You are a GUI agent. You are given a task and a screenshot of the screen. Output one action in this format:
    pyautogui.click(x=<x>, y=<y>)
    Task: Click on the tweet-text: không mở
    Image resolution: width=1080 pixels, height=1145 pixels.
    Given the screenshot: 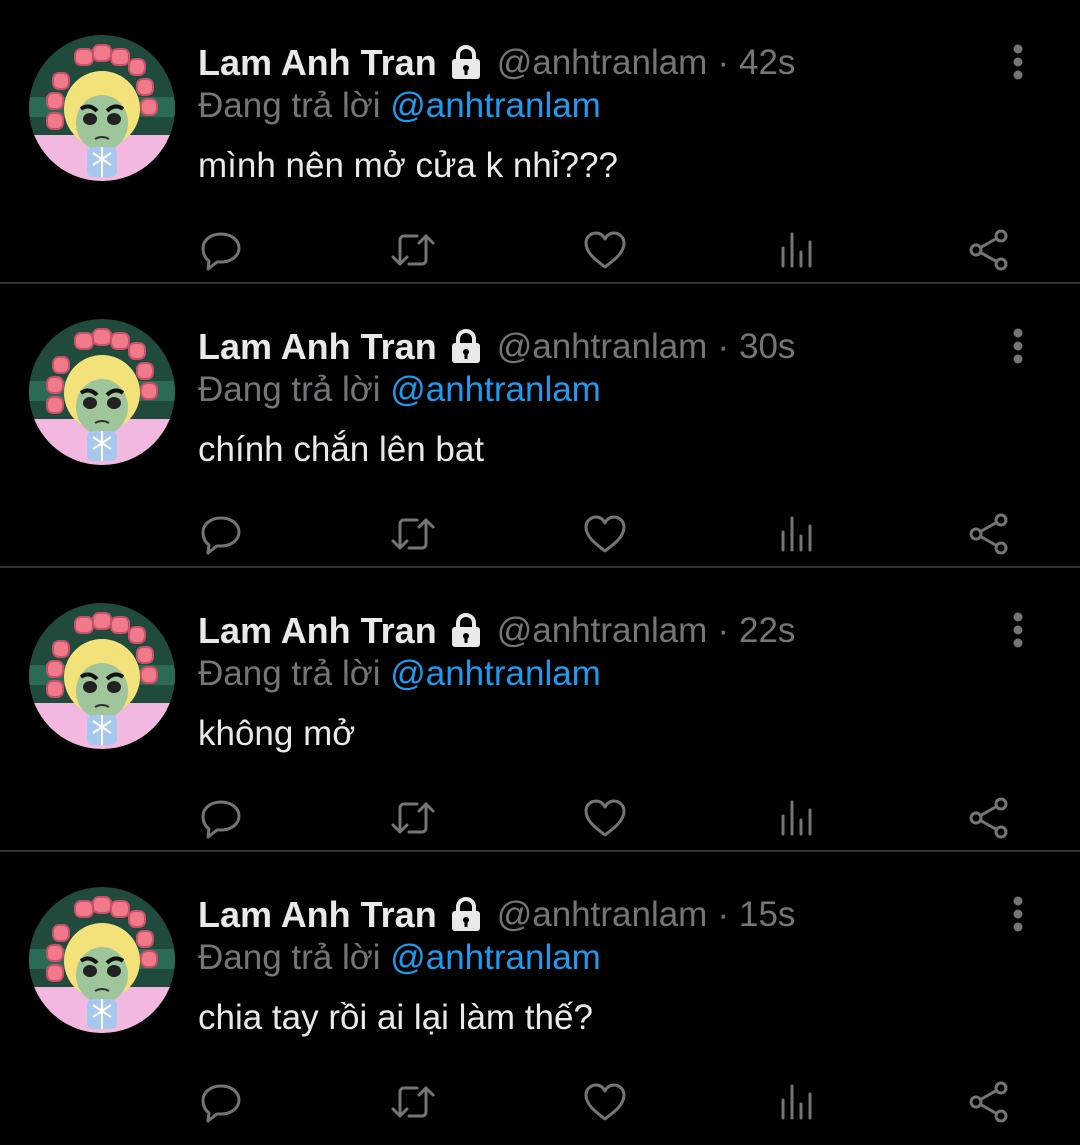 What is the action you would take?
    pyautogui.click(x=277, y=733)
    